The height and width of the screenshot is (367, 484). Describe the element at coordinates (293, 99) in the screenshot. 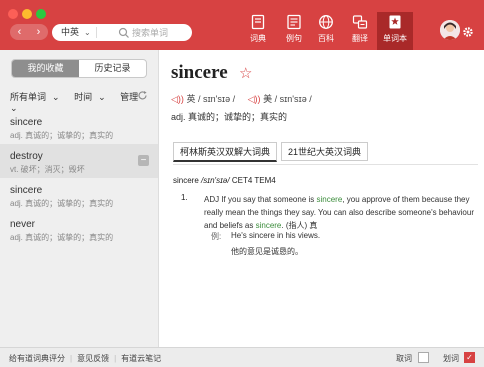

I see `pron-us: / sɪn'sɪə /` at that location.